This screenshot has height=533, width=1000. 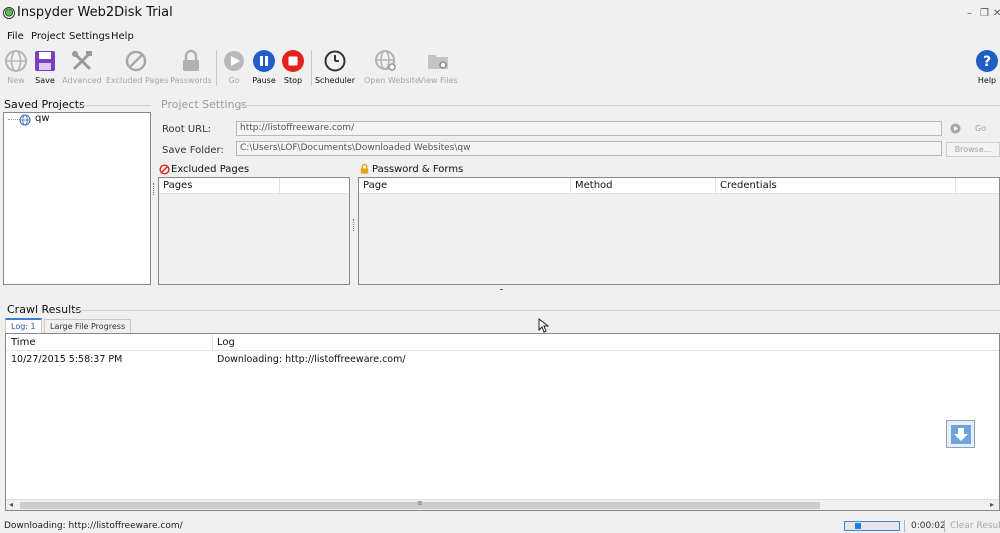 What do you see at coordinates (15, 36) in the screenshot?
I see `menu-file: File` at bounding box center [15, 36].